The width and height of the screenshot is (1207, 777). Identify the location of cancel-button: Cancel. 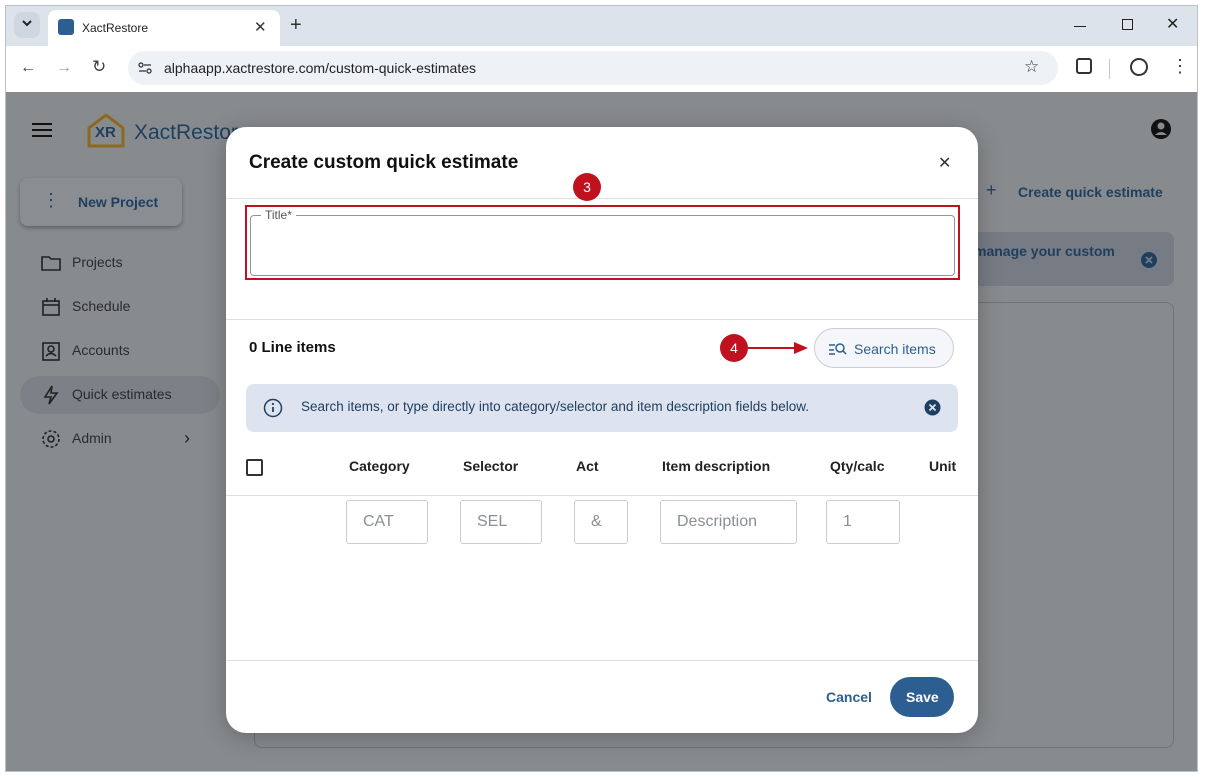
(849, 697).